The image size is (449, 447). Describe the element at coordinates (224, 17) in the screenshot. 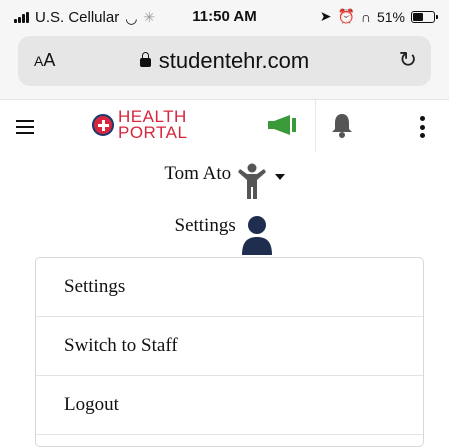

I see `status-bar: U.S. Cellular ◡ ✳ 11:50 AM ➤ ⏰ ∩ 51%` at that location.